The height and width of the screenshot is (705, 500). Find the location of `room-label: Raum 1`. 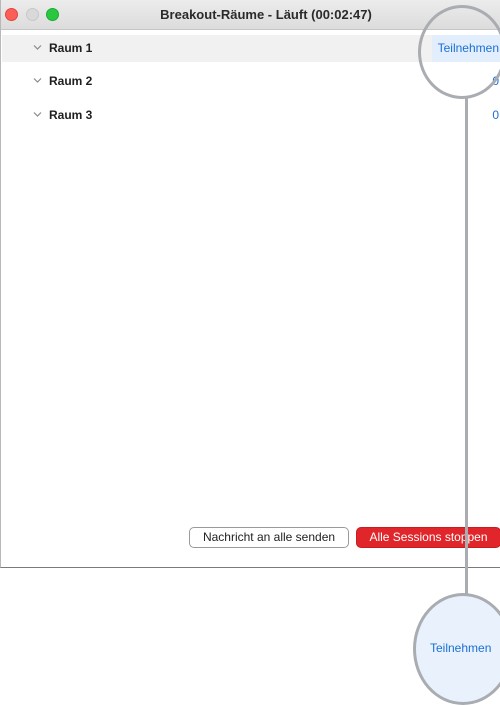

room-label: Raum 1 is located at coordinates (71, 48).